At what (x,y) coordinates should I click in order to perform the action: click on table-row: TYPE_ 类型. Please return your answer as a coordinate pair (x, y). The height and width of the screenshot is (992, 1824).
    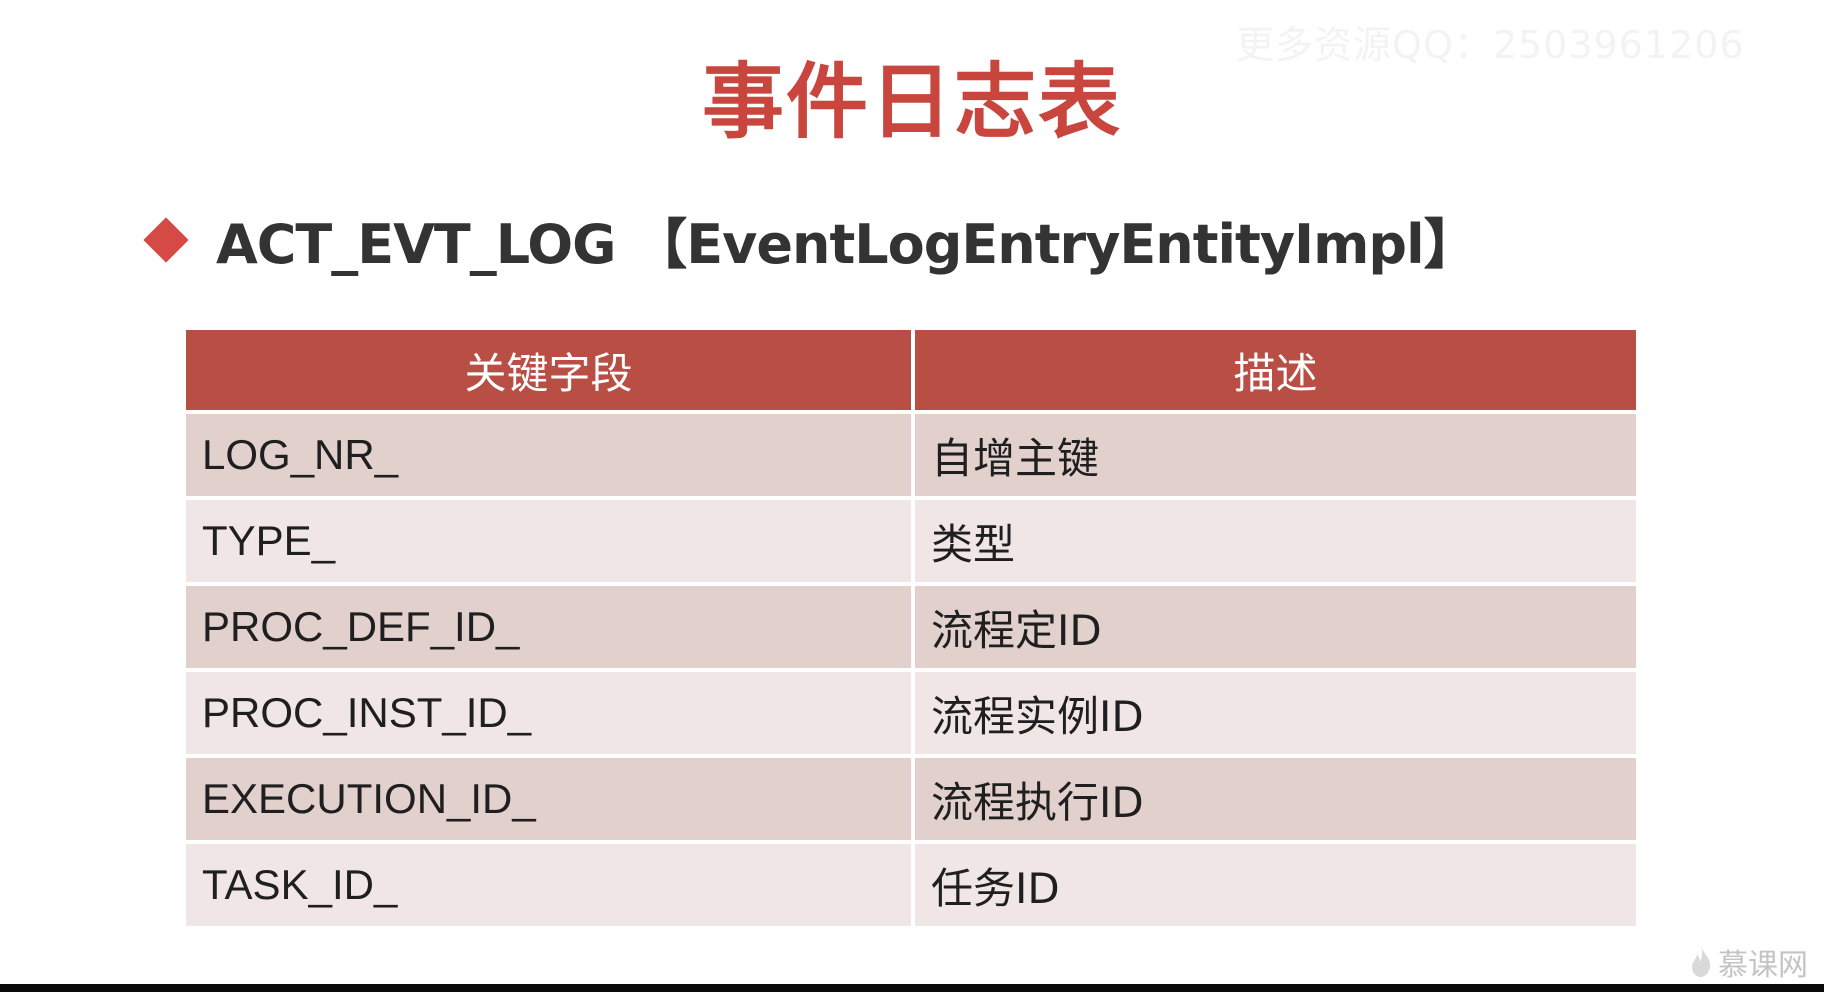
    Looking at the image, I should click on (911, 541).